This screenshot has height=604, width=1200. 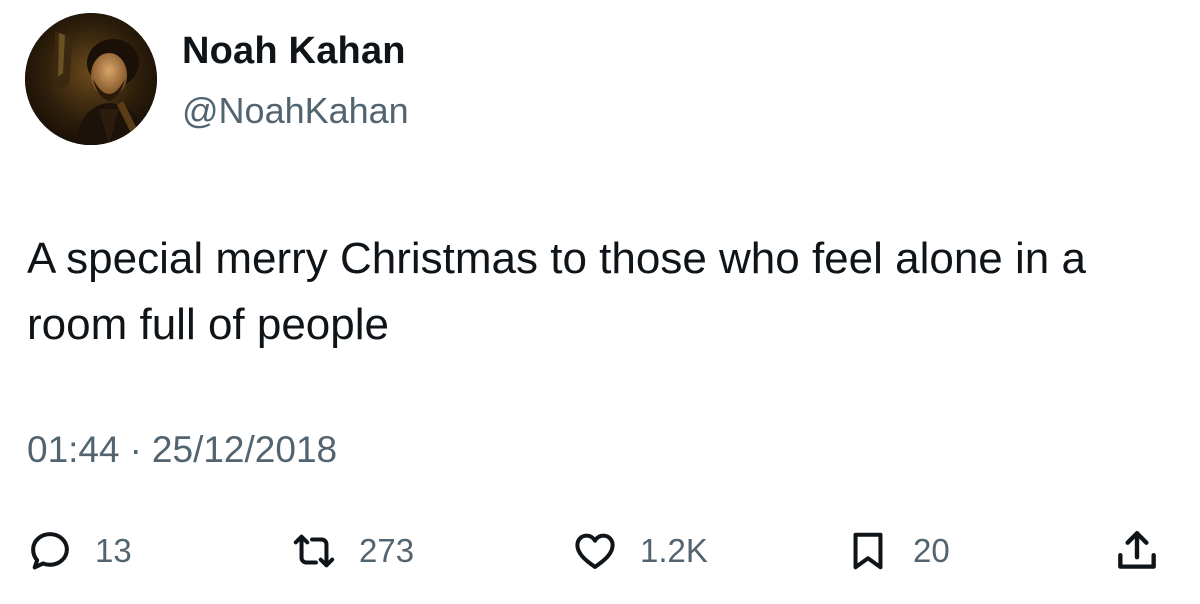 I want to click on like-button: 1.2K, so click(x=640, y=551).